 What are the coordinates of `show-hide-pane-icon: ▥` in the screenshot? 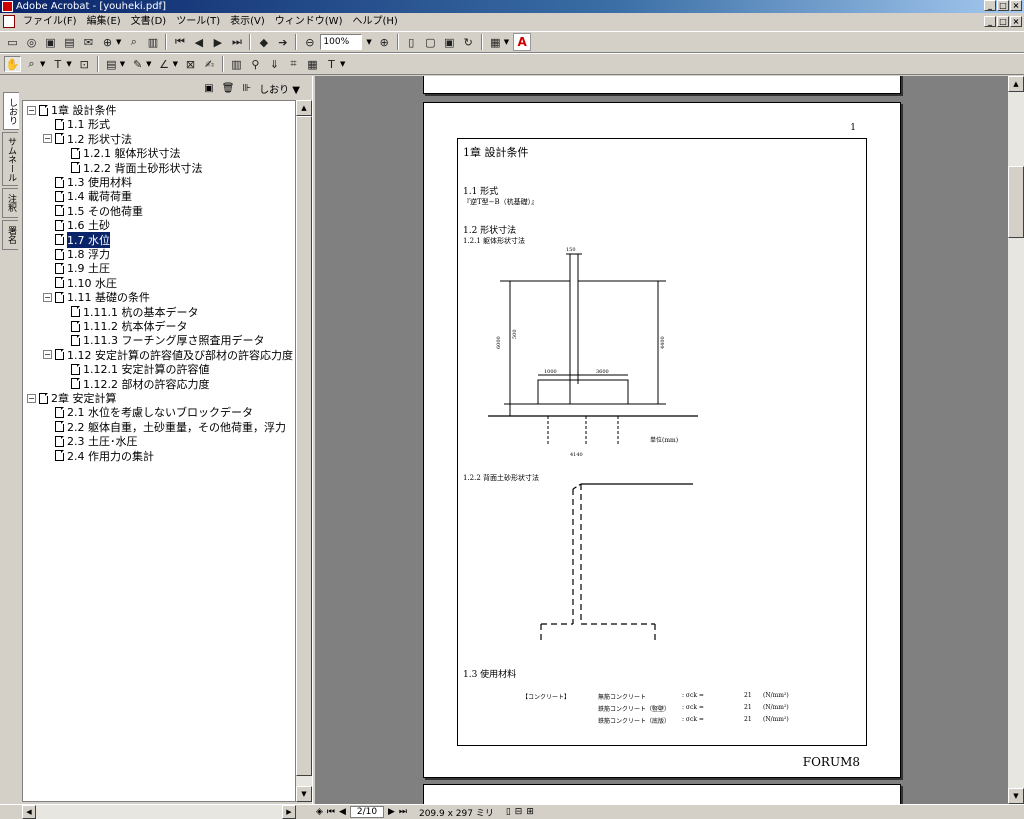 It's located at (152, 42).